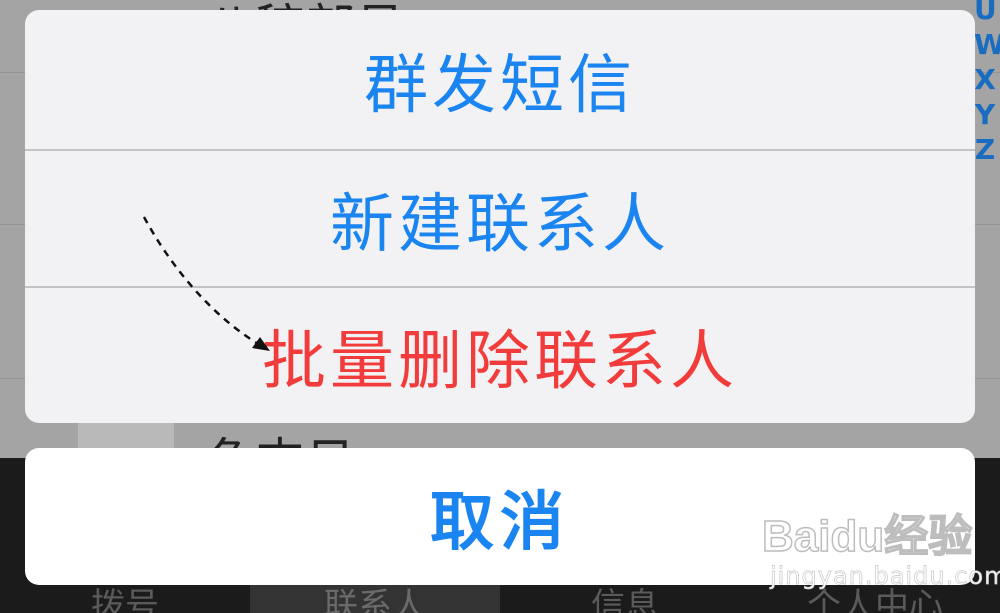  I want to click on watermark-url: jingyan.baidu.com, so click(885, 576).